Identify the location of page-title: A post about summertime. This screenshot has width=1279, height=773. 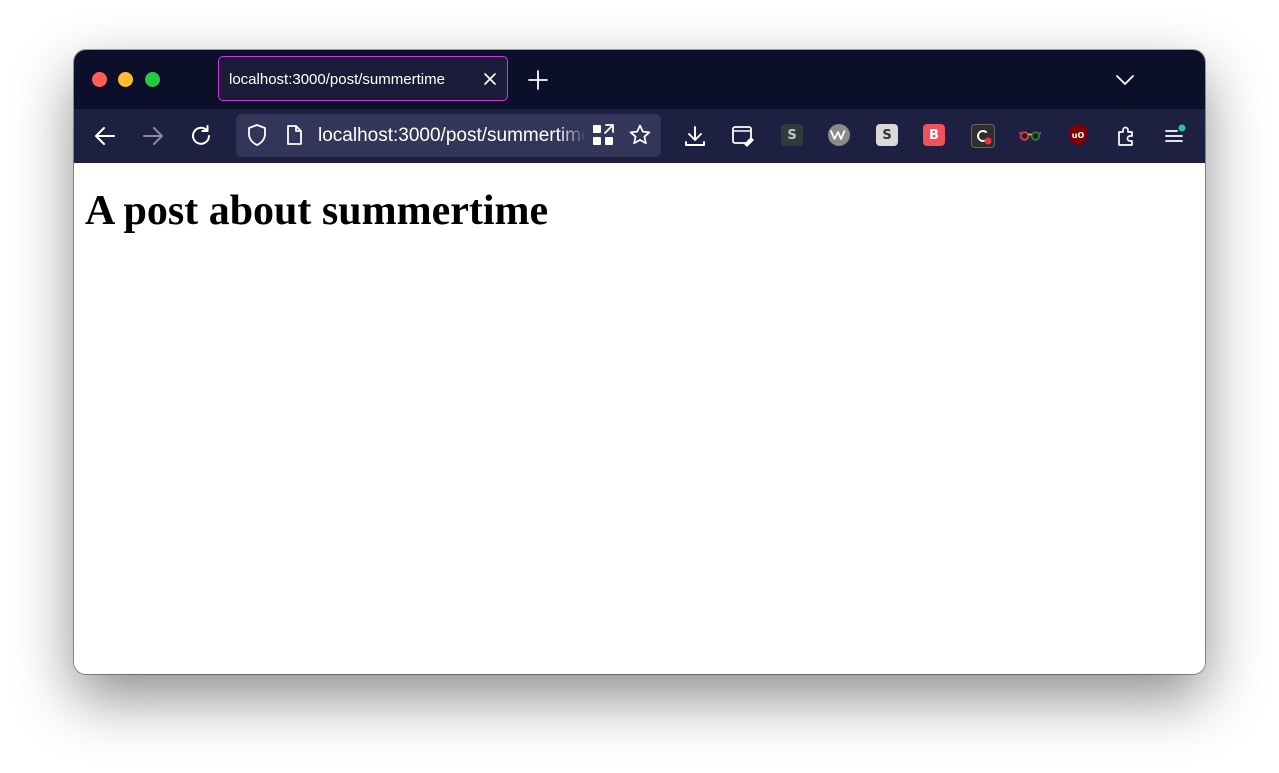
(317, 211).